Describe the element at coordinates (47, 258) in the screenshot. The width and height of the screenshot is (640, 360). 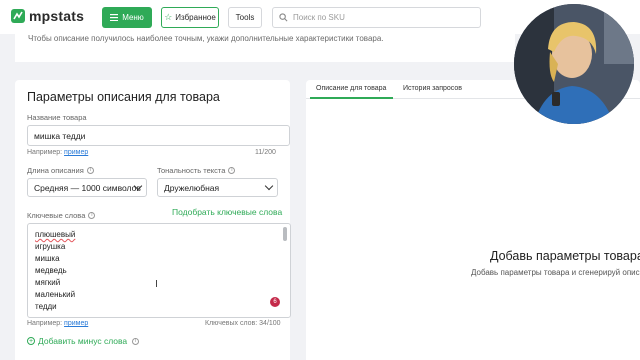
I see `keyword-item: мишка` at that location.